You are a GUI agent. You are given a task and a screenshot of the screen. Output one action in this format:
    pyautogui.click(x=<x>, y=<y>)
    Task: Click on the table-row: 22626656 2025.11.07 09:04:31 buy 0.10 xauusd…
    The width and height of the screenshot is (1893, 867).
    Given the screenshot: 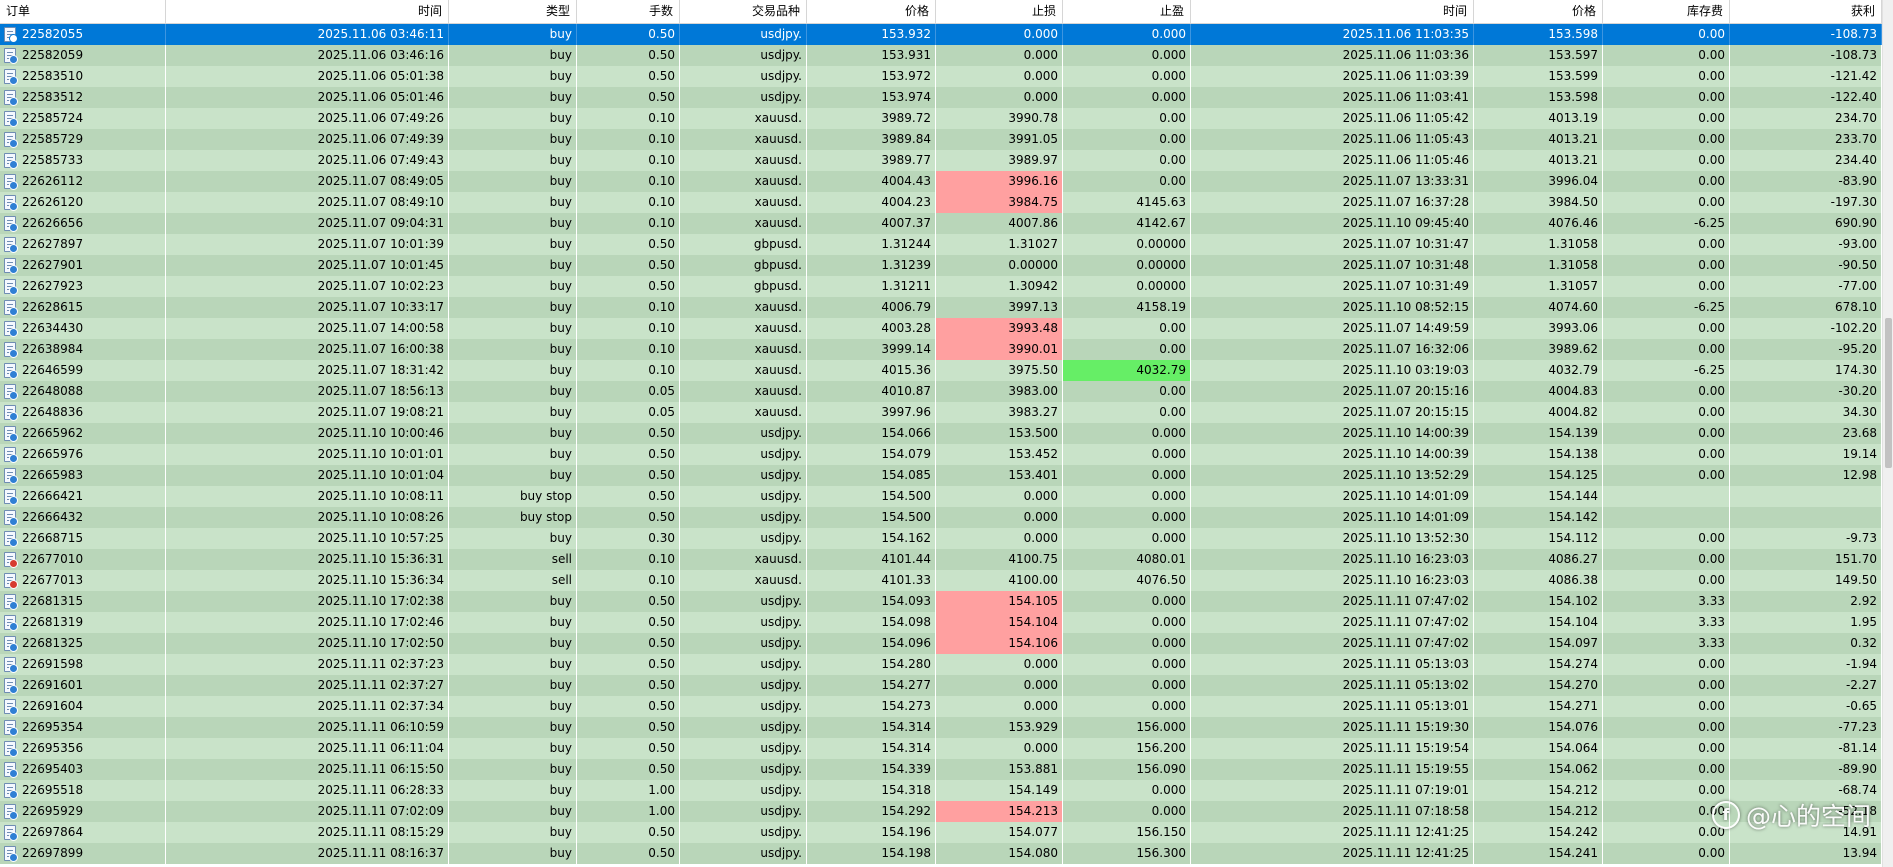 What is the action you would take?
    pyautogui.click(x=941, y=223)
    